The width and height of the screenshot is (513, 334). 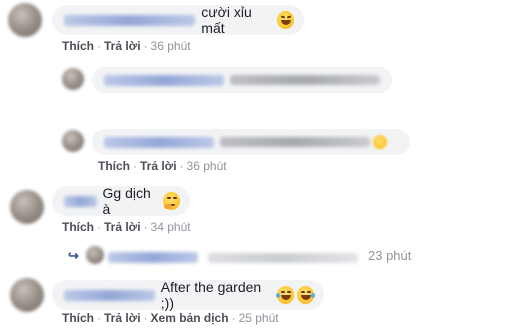 I want to click on comment-bubble: cười xỉu mất, so click(x=178, y=20).